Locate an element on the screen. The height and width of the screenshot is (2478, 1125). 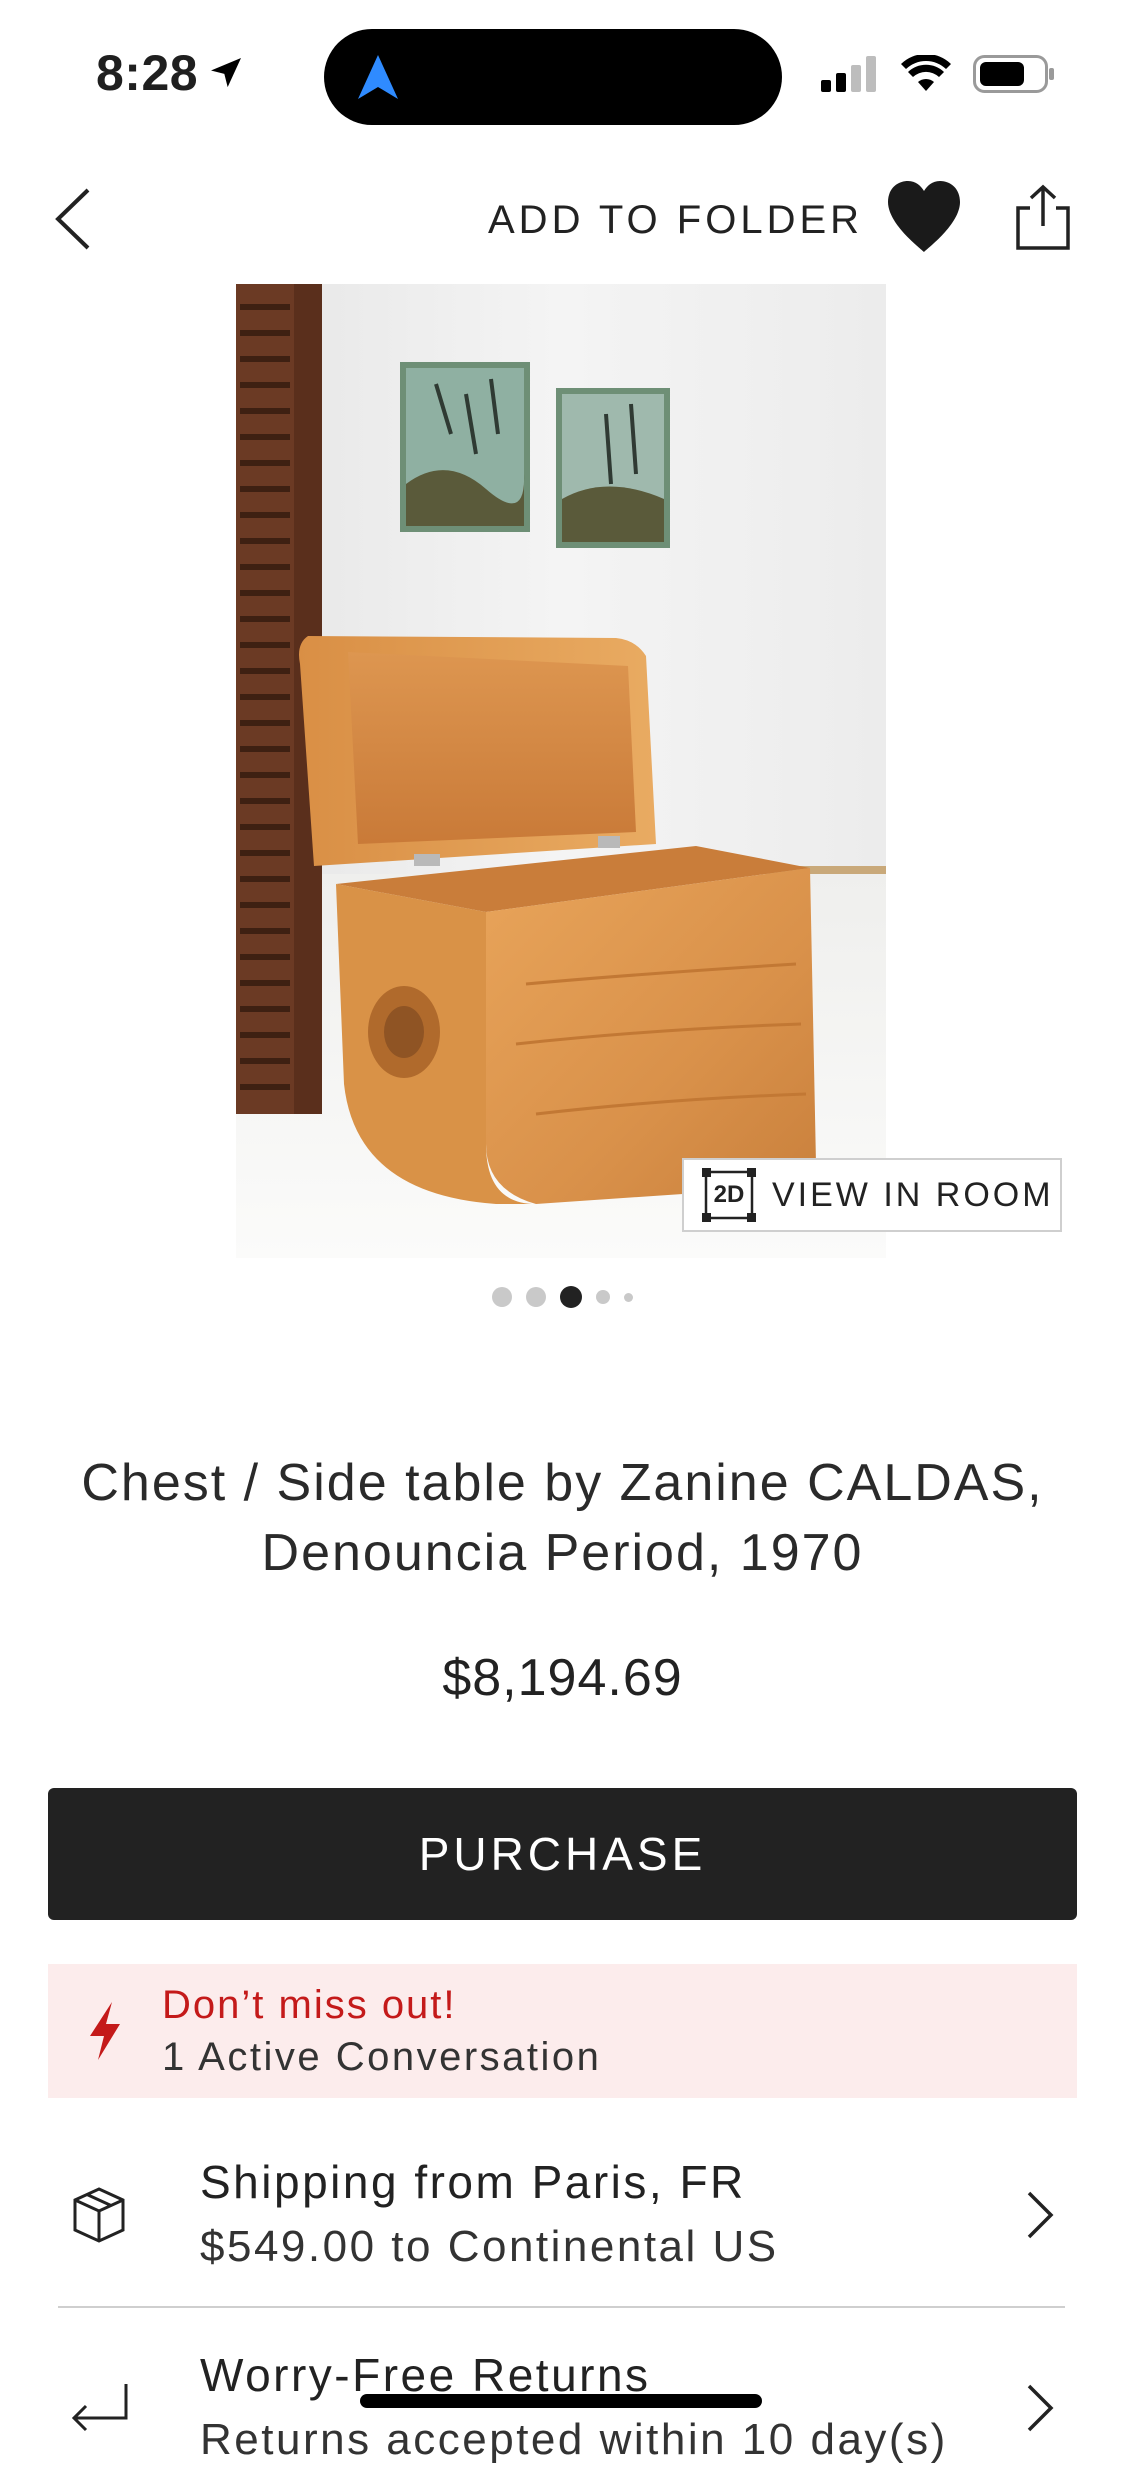
shipping-cost: $549.00 to Continental US is located at coordinates (489, 2246).